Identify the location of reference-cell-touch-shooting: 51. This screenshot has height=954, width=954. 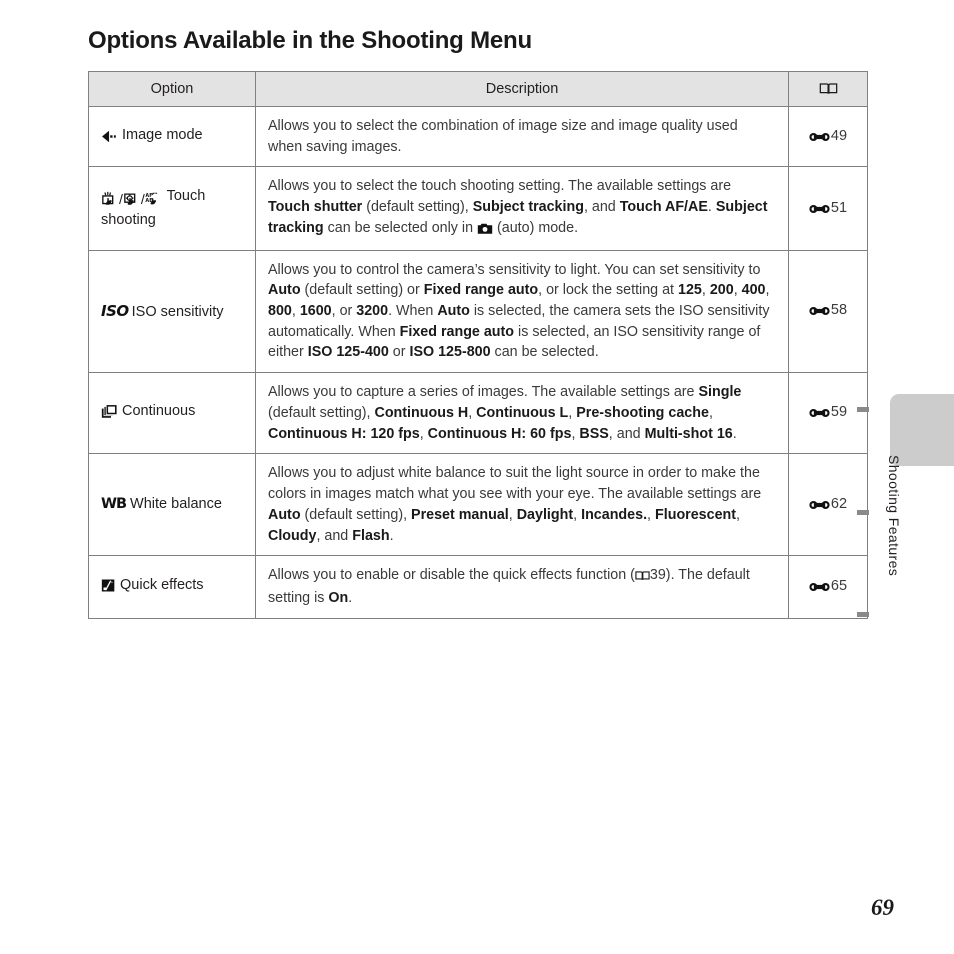
(828, 208).